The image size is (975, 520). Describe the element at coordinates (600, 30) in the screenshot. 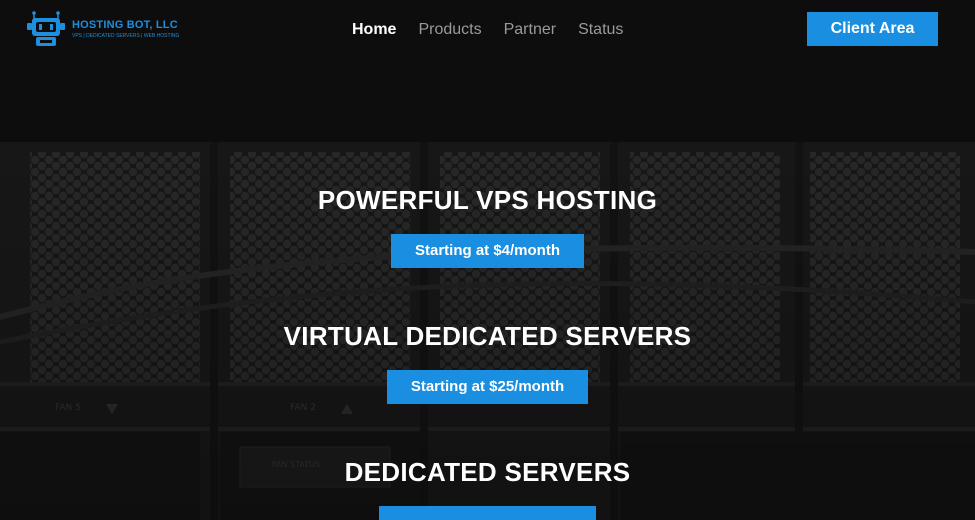

I see `nav-item-status: Status` at that location.